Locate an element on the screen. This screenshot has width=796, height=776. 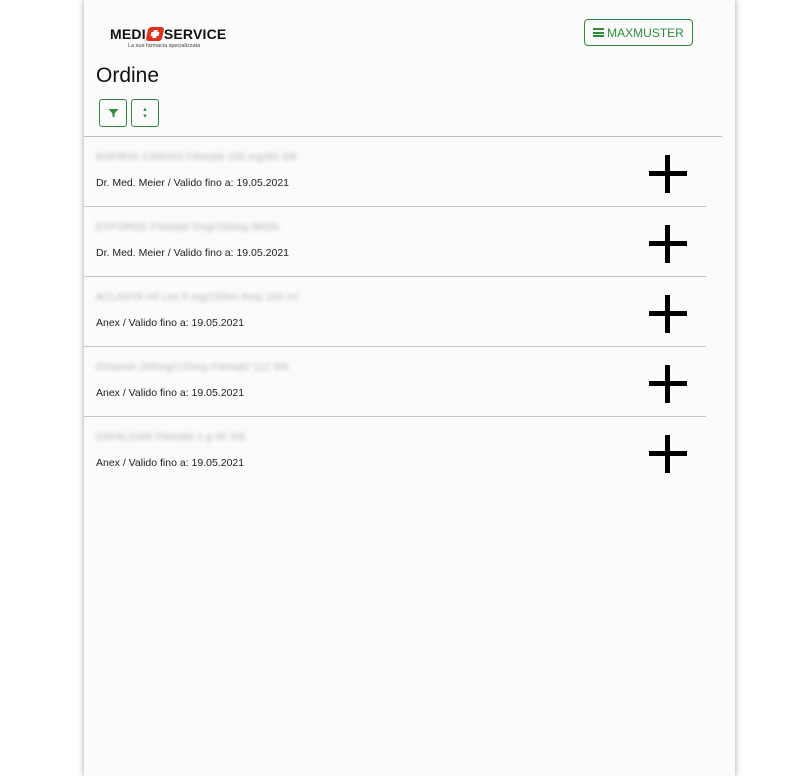
user-menu-label: MAXMUSTER is located at coordinates (645, 32).